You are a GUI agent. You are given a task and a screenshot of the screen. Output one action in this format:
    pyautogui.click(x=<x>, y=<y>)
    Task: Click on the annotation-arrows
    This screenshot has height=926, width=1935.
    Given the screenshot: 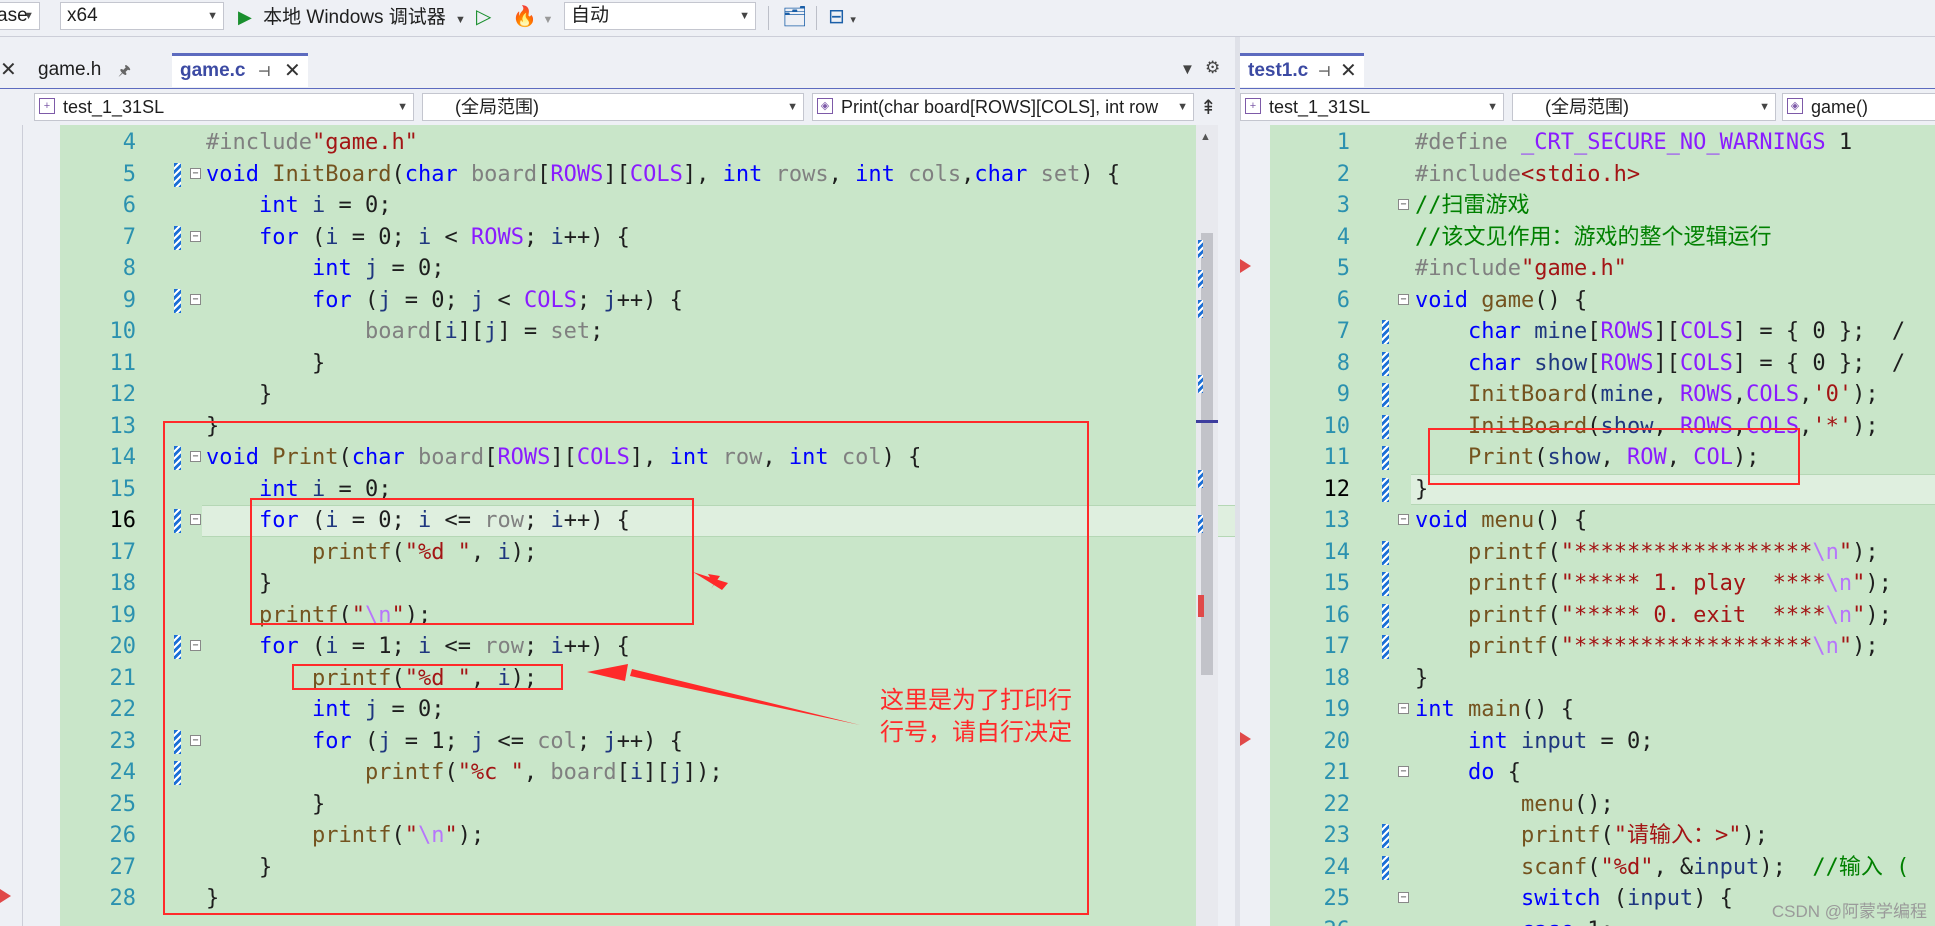 What is the action you would take?
    pyautogui.click(x=723, y=648)
    